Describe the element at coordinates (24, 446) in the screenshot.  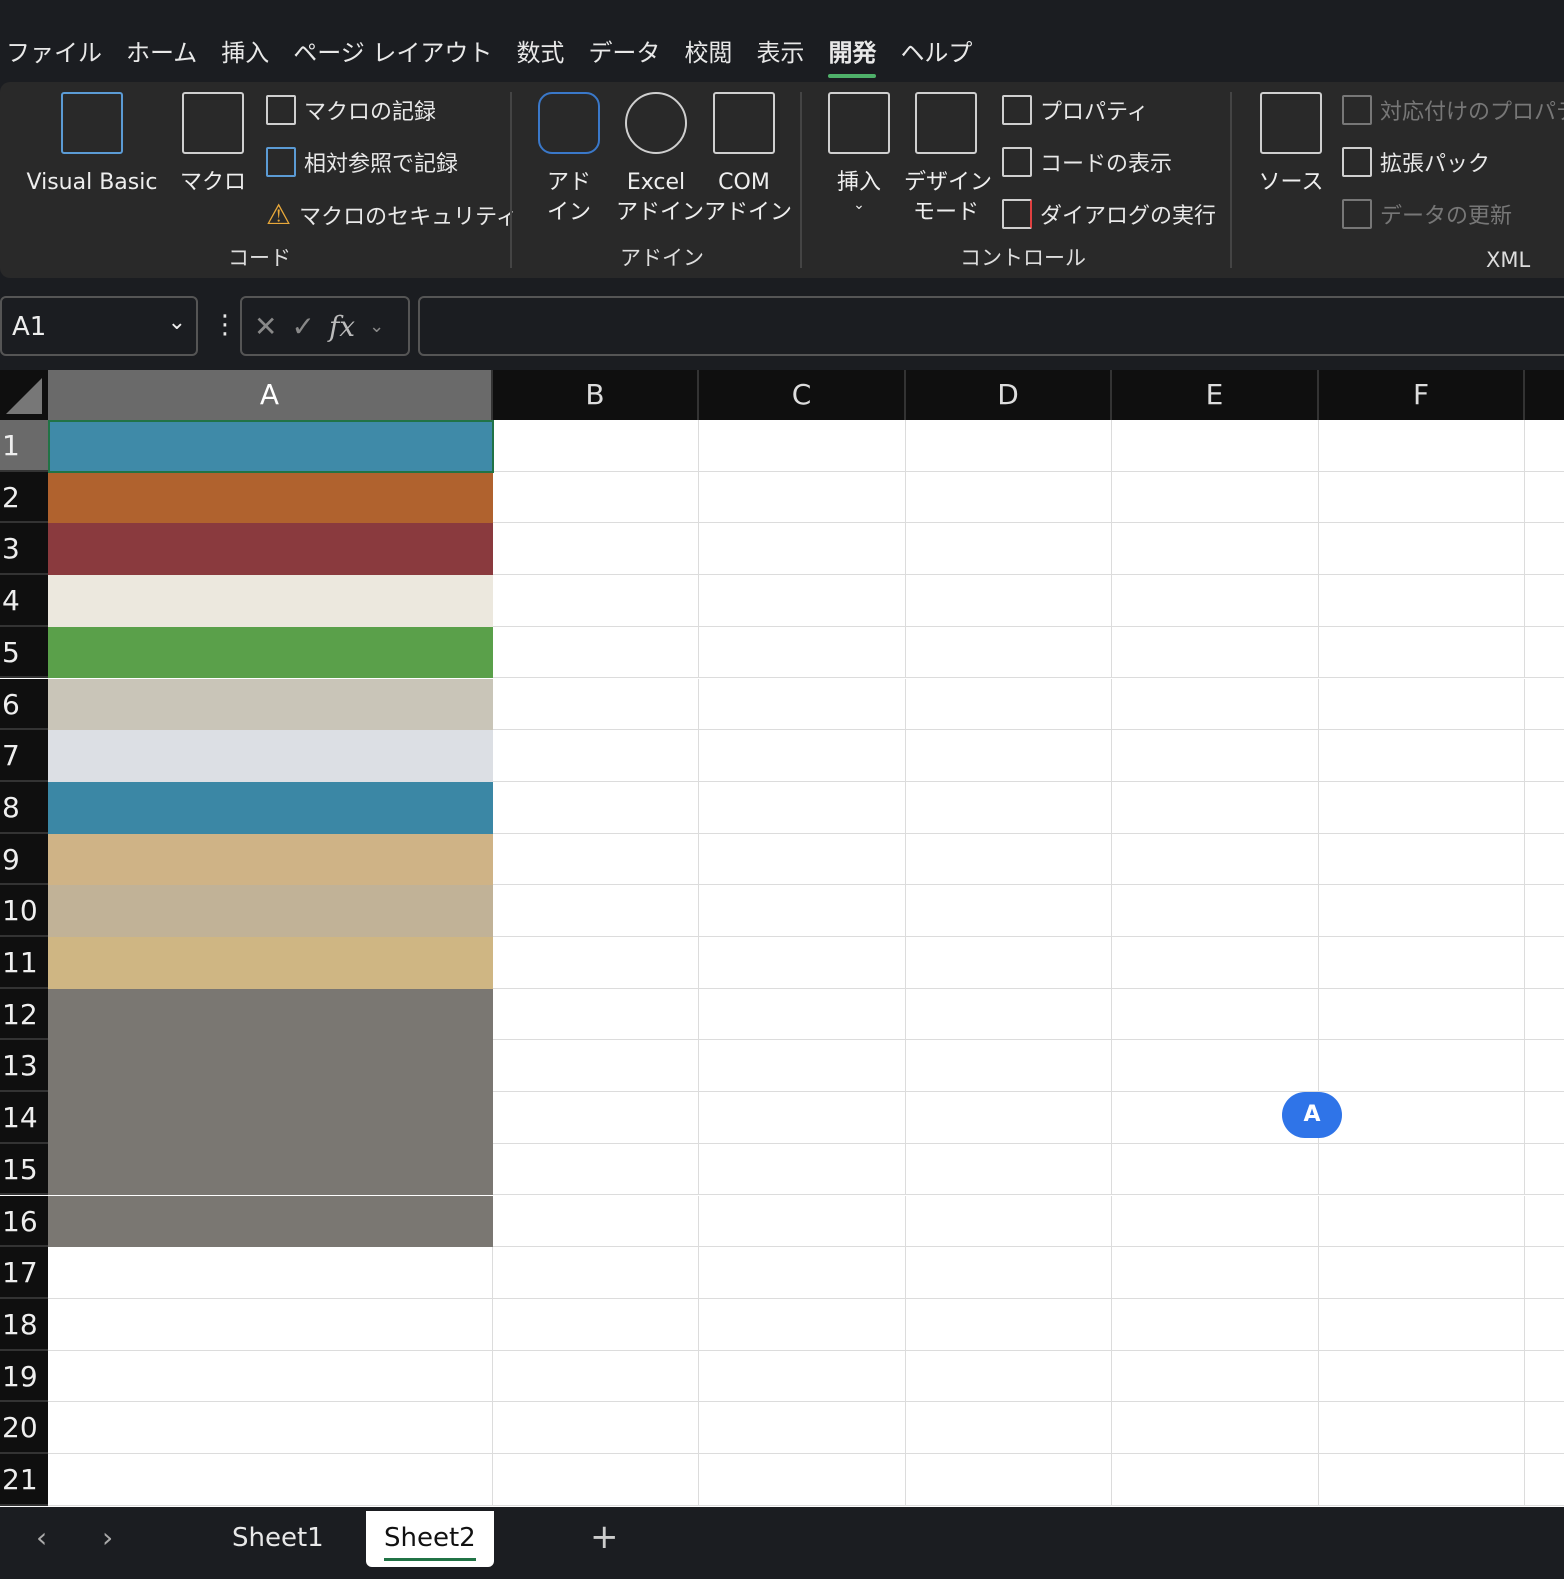
I see `row-header-1: 1` at that location.